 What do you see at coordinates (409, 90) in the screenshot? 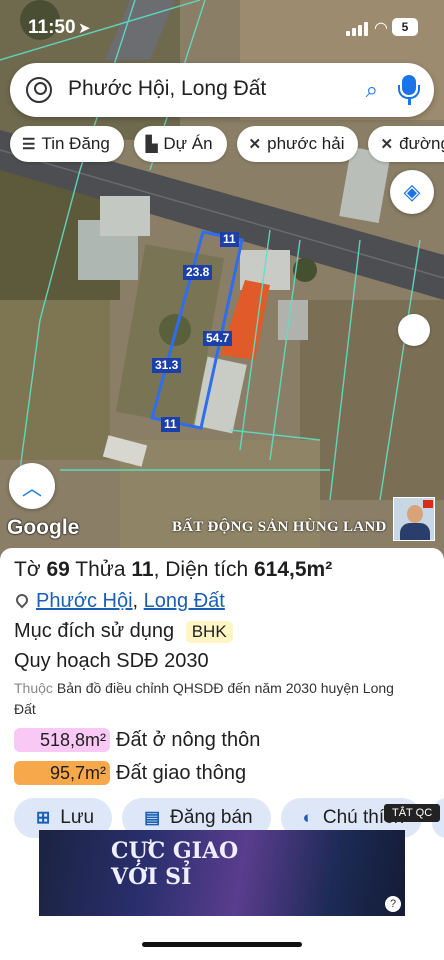
I see `microphone-icon` at bounding box center [409, 90].